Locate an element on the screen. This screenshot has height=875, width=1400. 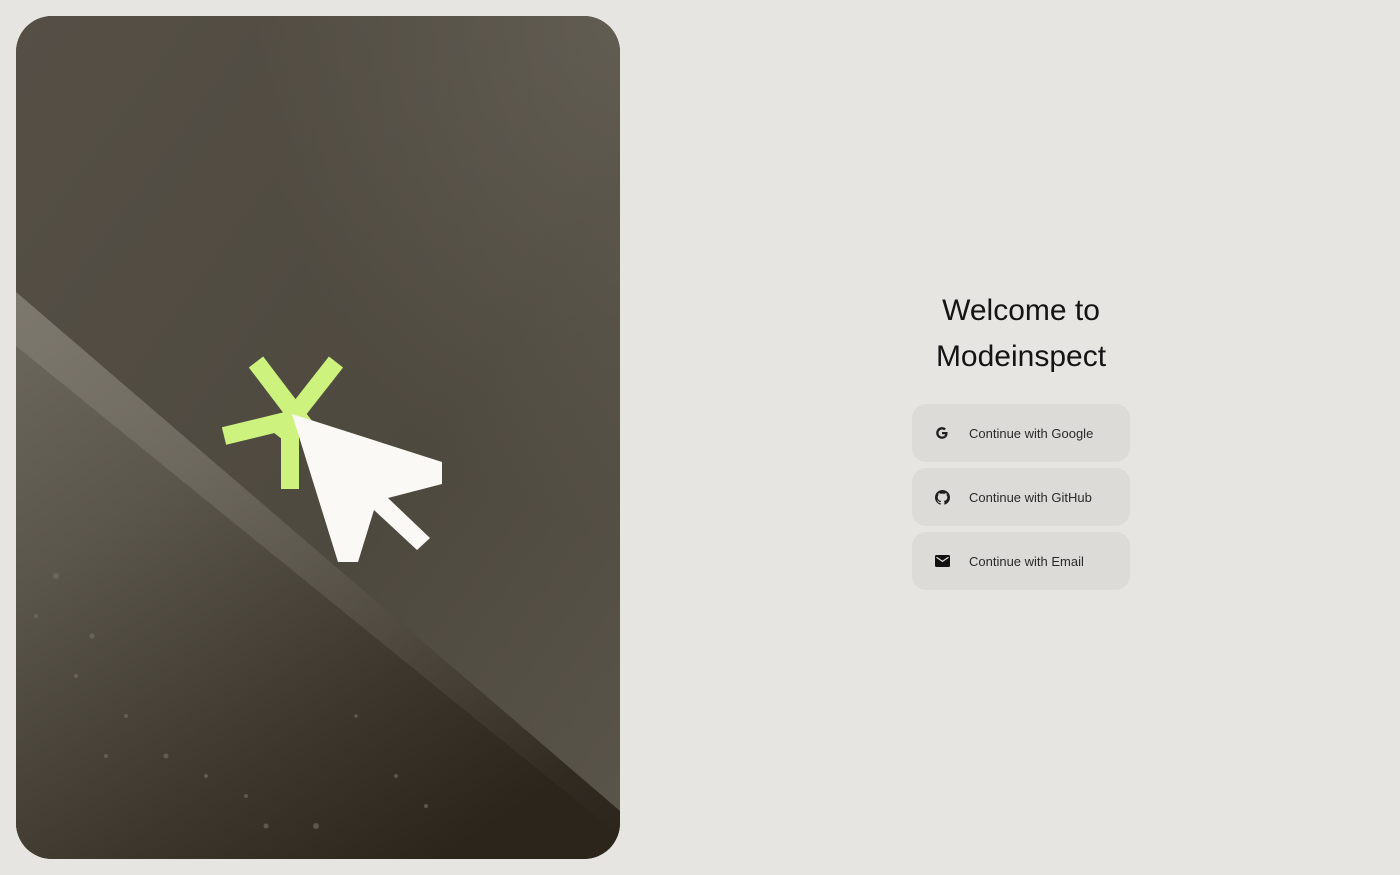
google-icon is located at coordinates (942, 433).